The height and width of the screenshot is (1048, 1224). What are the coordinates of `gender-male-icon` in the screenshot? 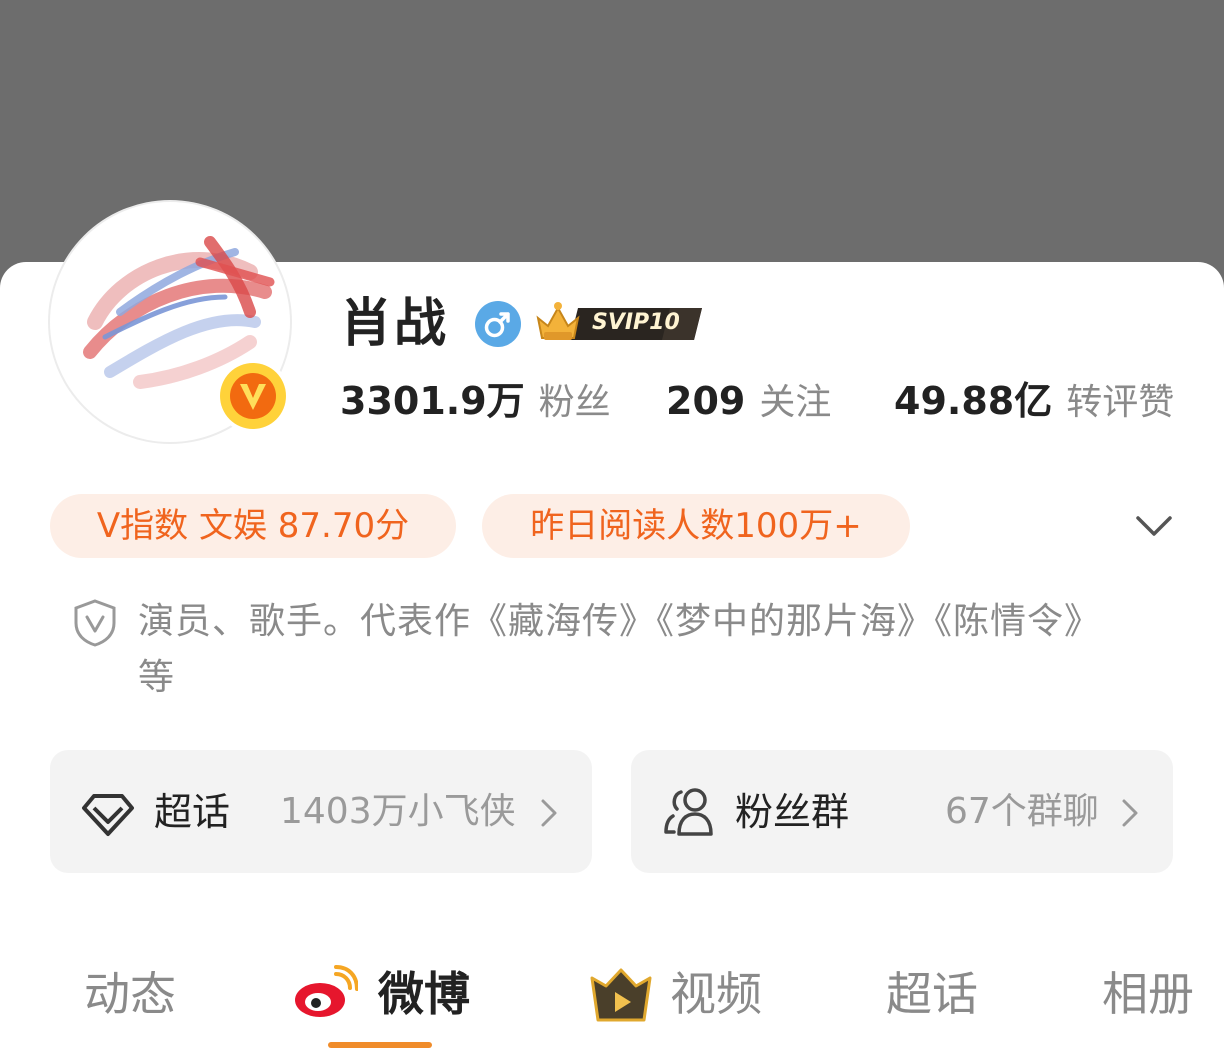 It's located at (498, 324).